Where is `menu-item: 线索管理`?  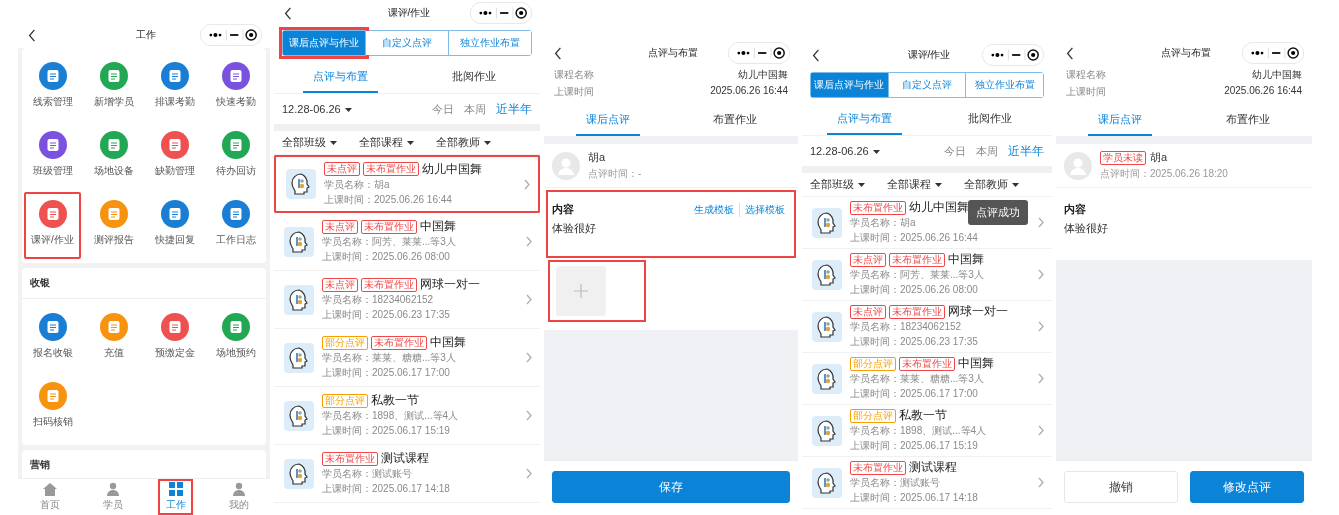
menu-item: 线索管理 is located at coordinates (52, 87).